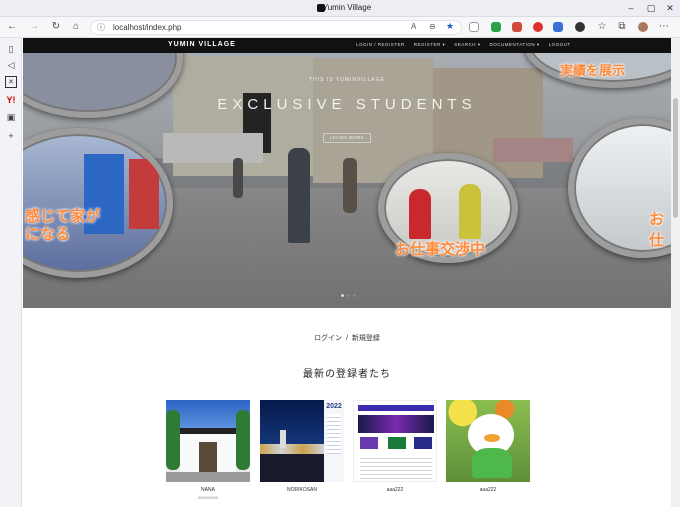 This screenshot has width=680, height=507. What do you see at coordinates (347, 7) in the screenshot?
I see `window-title: Yumin Village` at bounding box center [347, 7].